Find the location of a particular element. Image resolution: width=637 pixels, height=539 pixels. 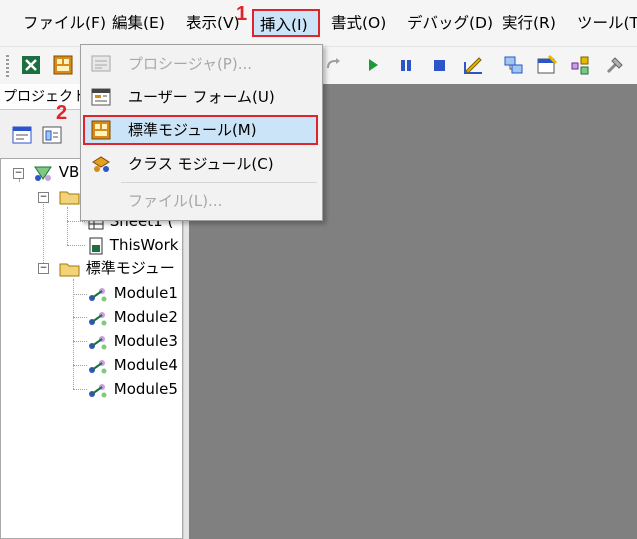

toolbar-grip is located at coordinates (7, 66).